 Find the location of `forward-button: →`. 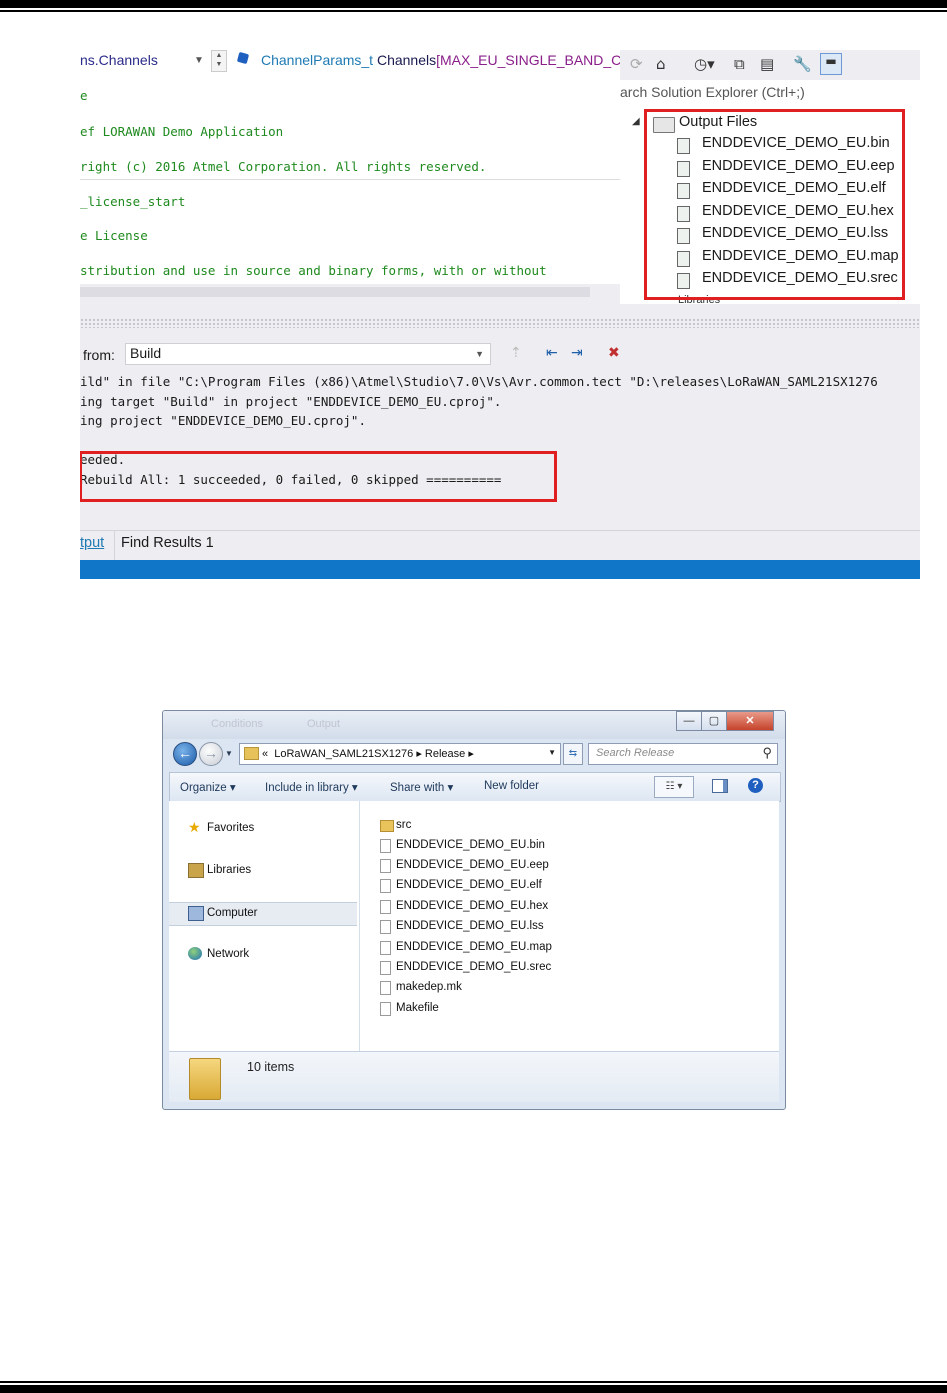

forward-button: → is located at coordinates (211, 754).